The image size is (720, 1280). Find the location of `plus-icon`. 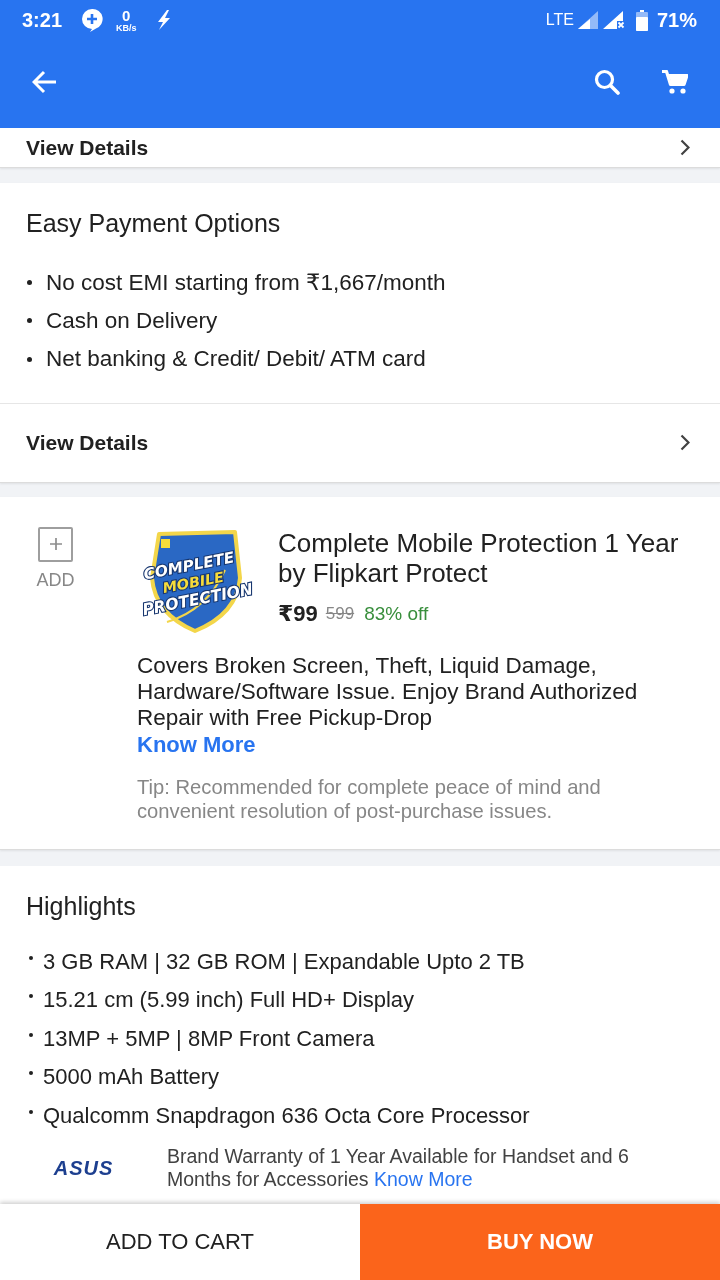

plus-icon is located at coordinates (55, 544).